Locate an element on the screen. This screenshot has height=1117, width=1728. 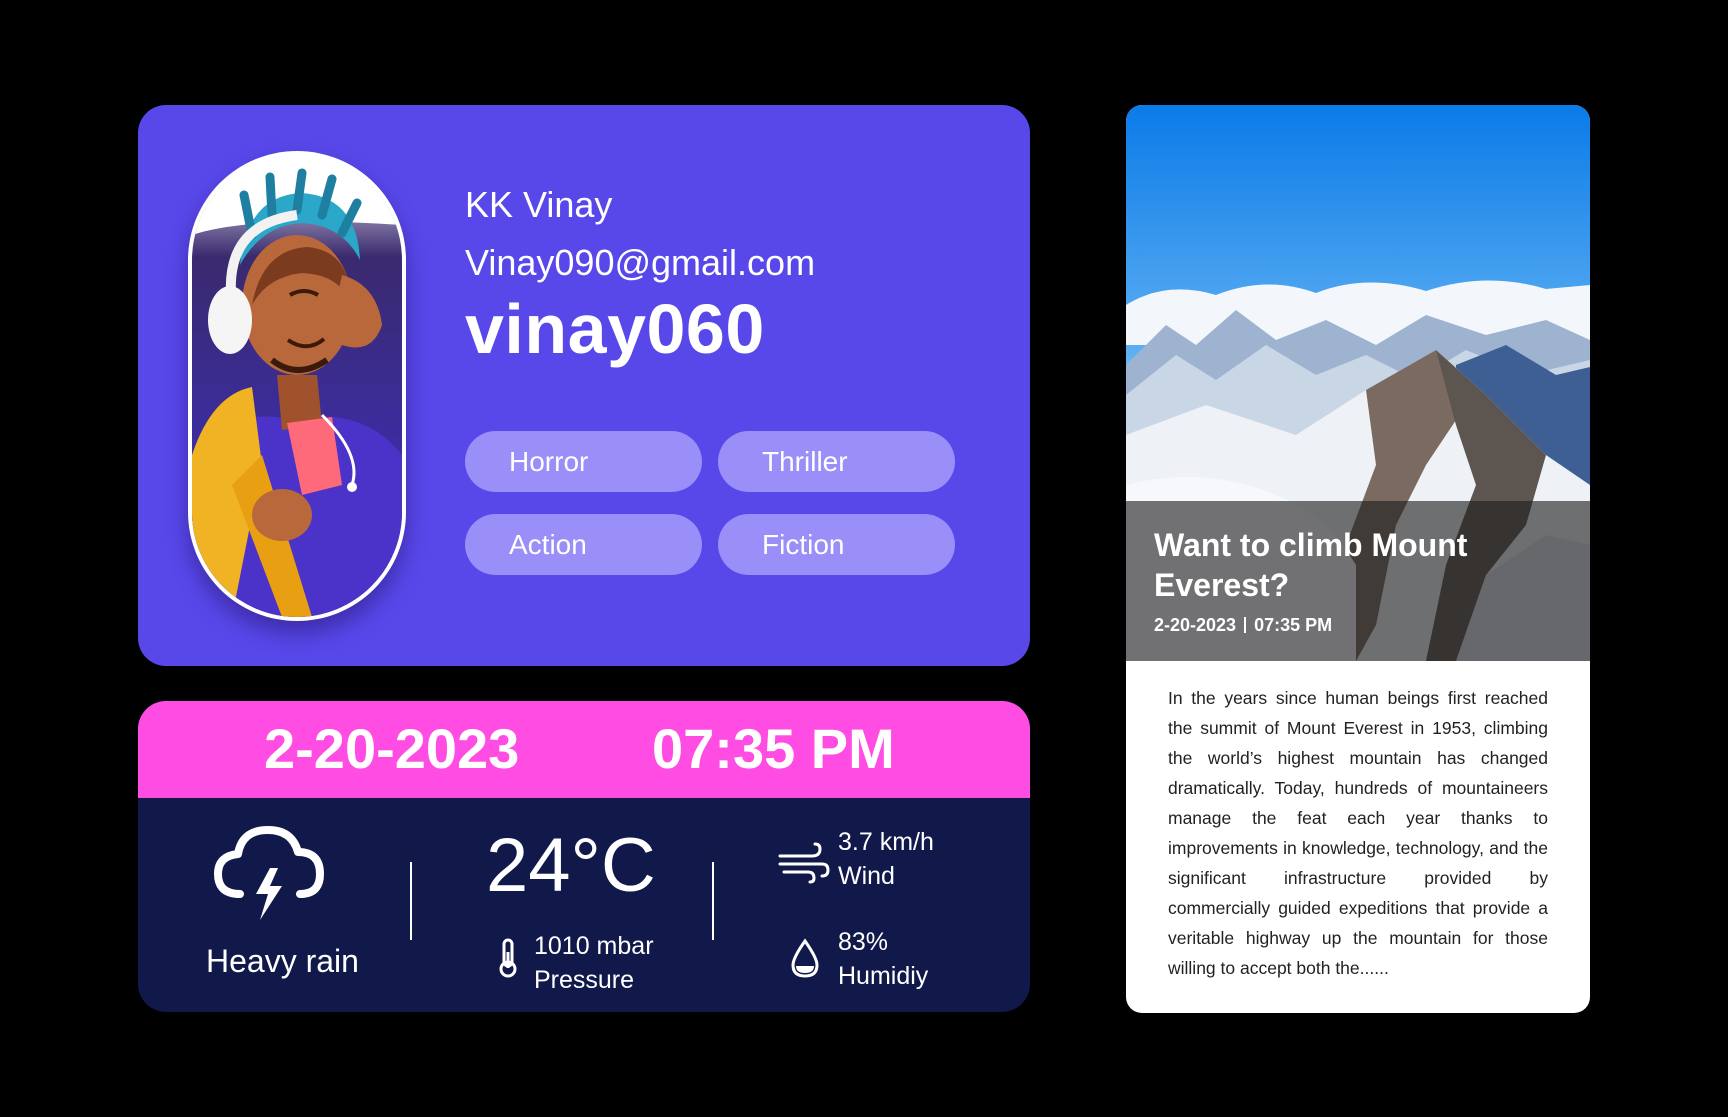
article-title: Want to climb Mount Everest? is located at coordinates (1359, 565).